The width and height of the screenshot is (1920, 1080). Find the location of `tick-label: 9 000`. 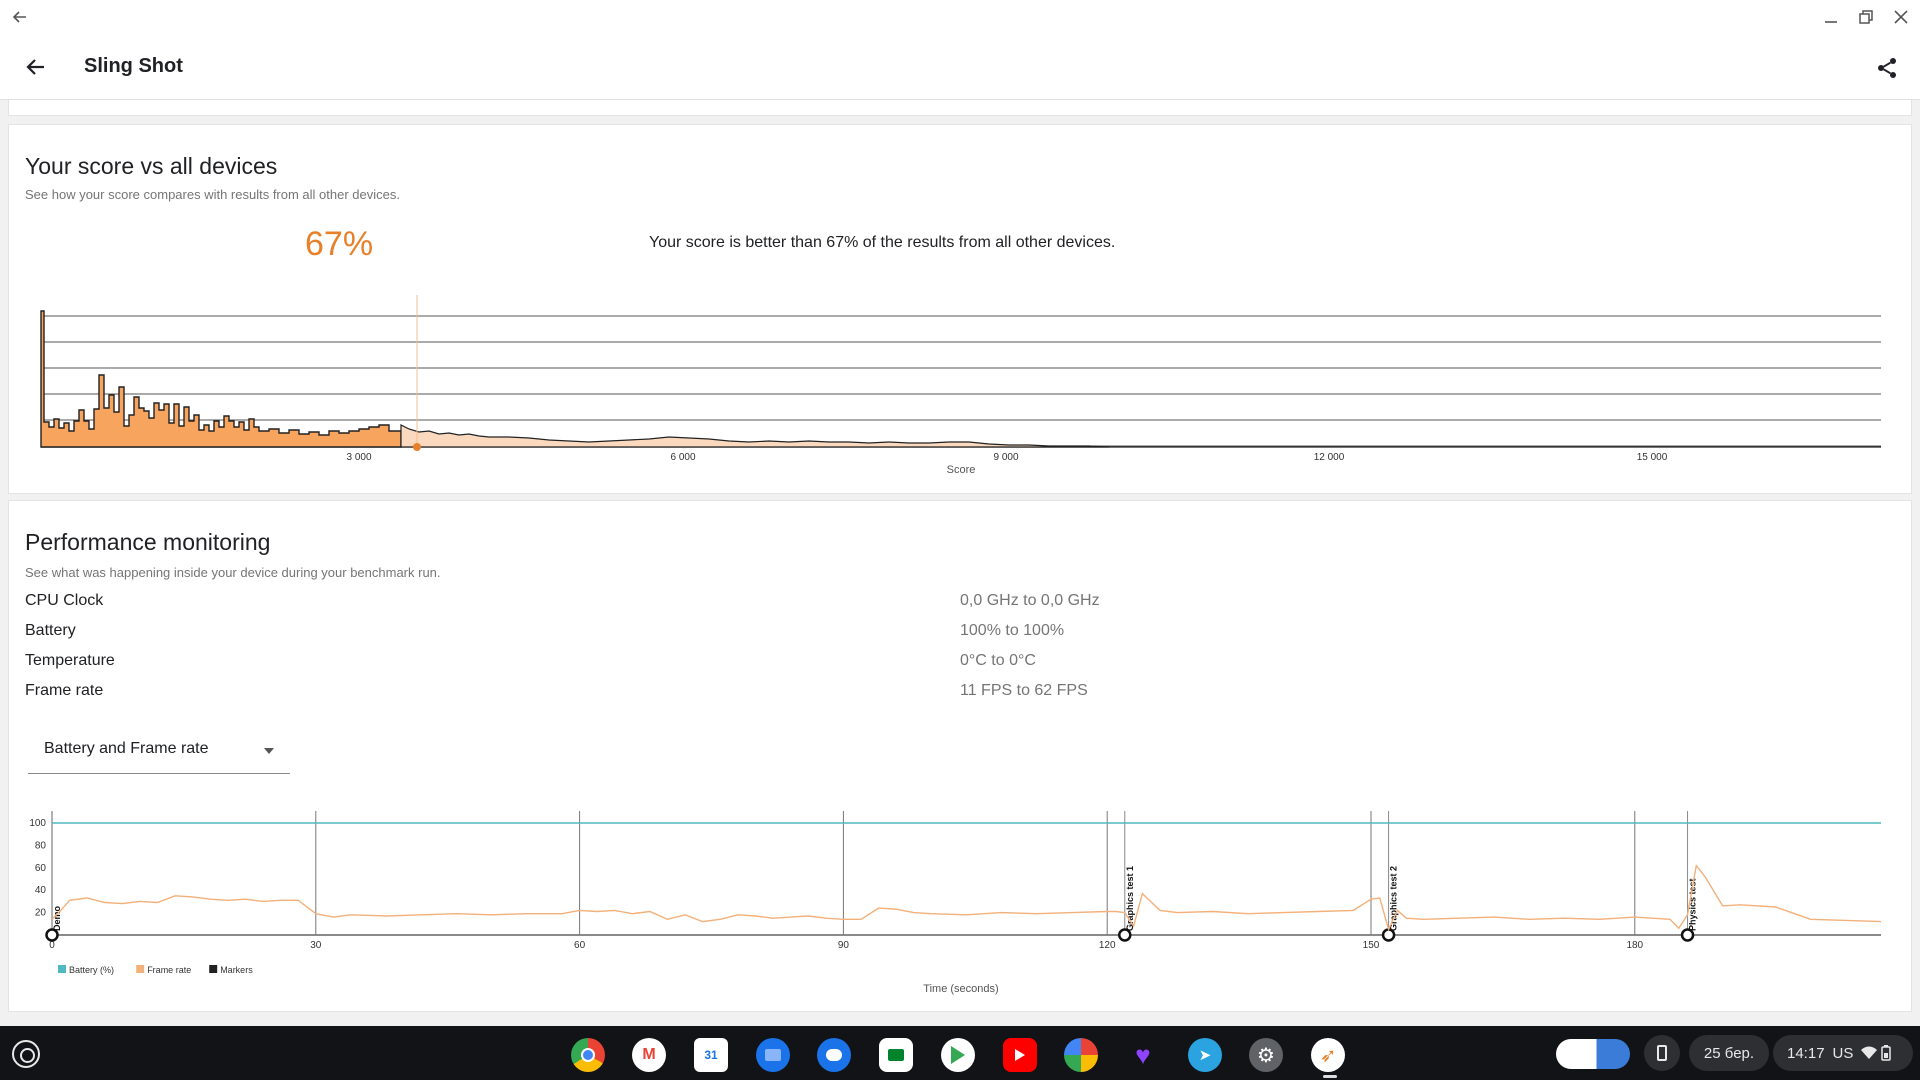

tick-label: 9 000 is located at coordinates (1005, 457).